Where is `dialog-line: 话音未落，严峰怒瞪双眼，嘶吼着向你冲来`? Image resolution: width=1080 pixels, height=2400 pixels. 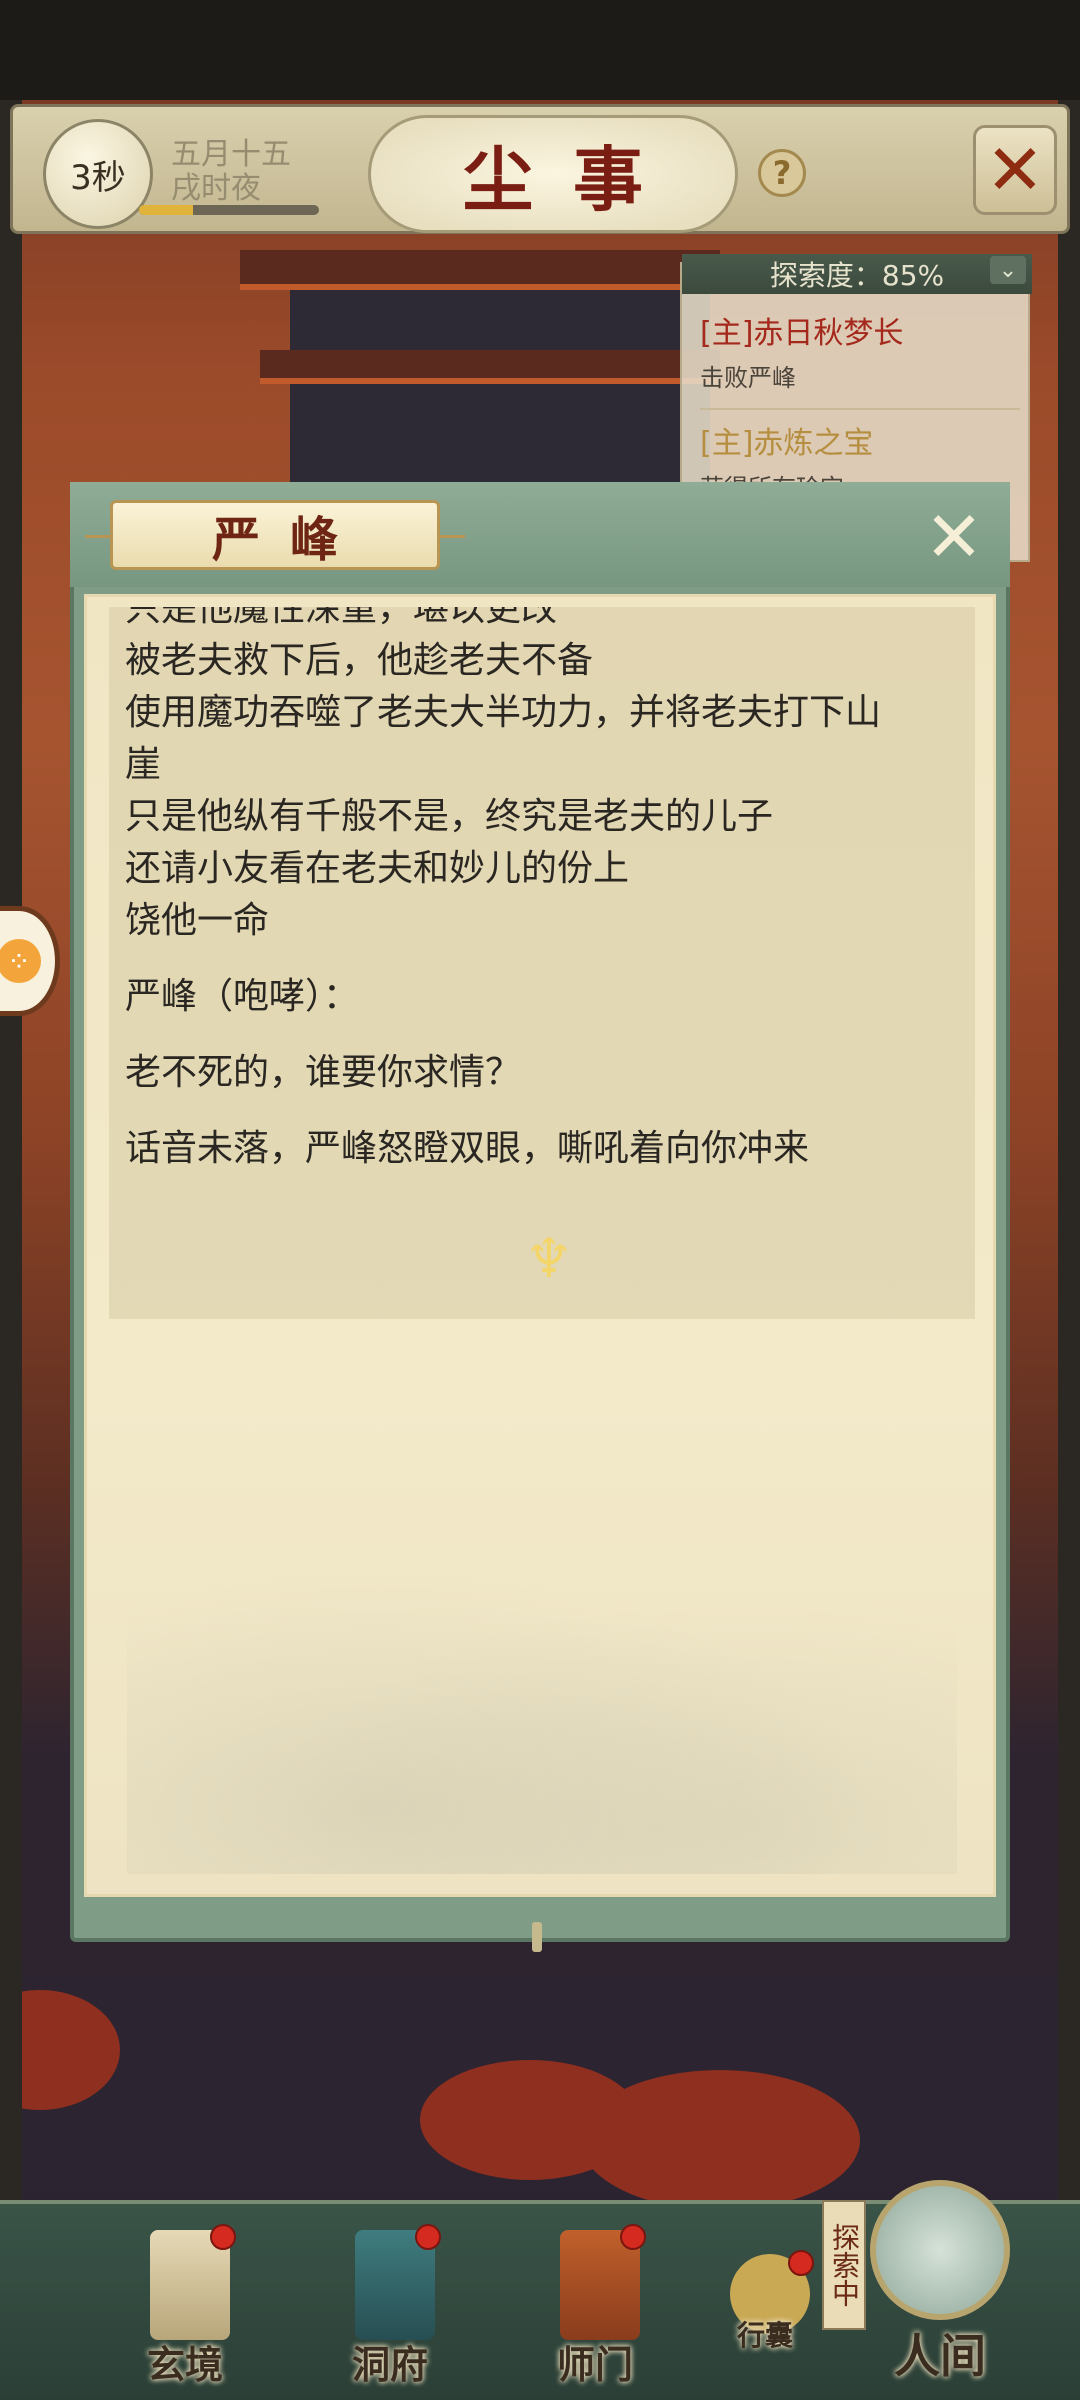 dialog-line: 话音未落，严峰怒瞪双眼，嘶吼着向你冲来 is located at coordinates (467, 1148).